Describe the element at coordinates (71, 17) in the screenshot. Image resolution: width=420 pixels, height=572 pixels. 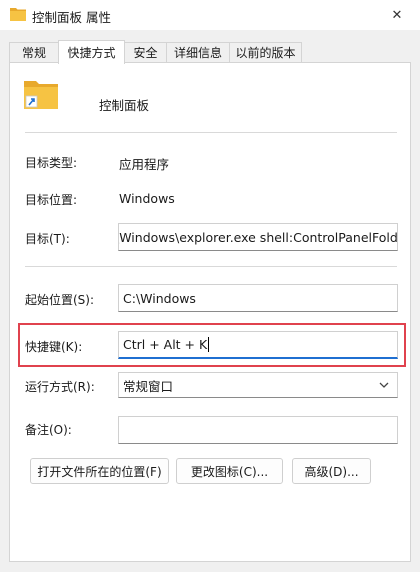
I see `window-title: 控制面板 属性` at that location.